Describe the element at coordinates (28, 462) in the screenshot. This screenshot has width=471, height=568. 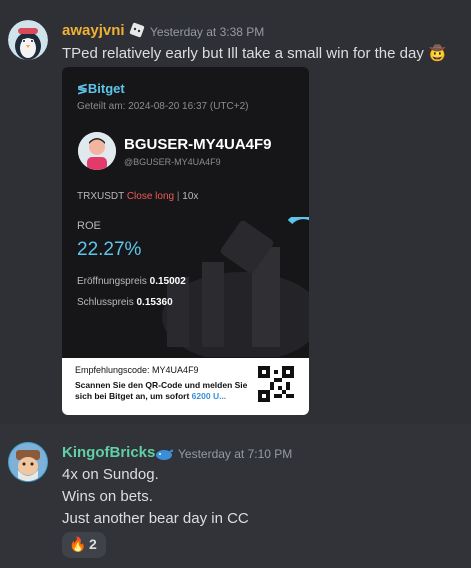
I see `avatar-kingofbricks` at that location.